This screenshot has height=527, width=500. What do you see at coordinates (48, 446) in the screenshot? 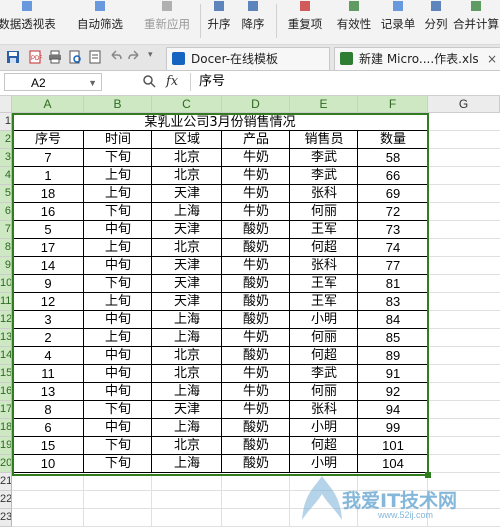
I see `table-cell: 15` at bounding box center [48, 446].